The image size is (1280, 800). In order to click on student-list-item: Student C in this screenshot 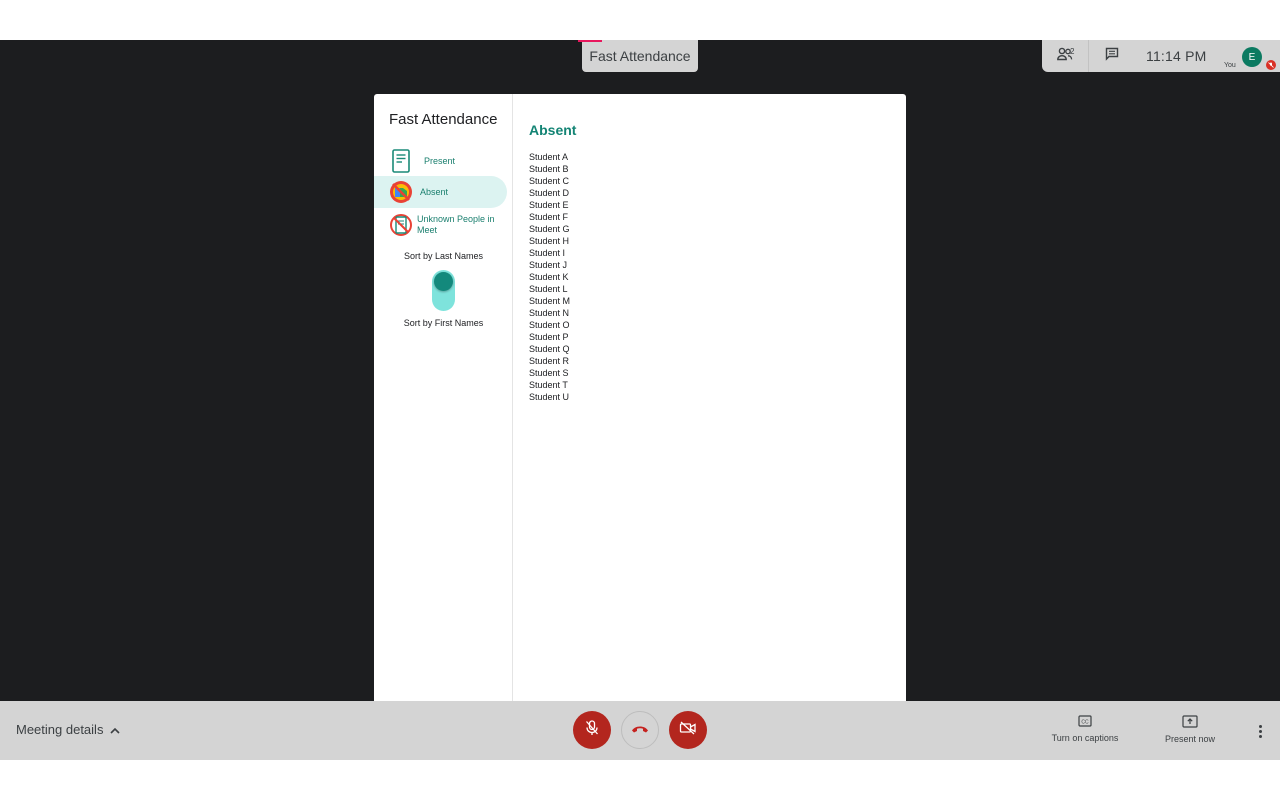, I will do `click(549, 181)`.